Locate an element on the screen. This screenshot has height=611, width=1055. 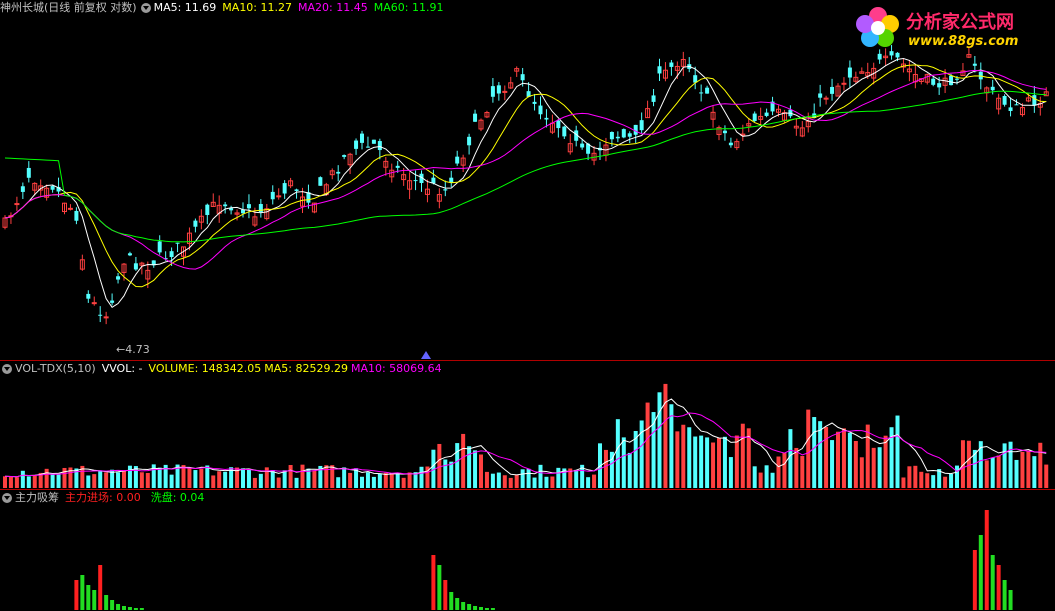
indicator-title: 主力吸筹 is located at coordinates (37, 497).